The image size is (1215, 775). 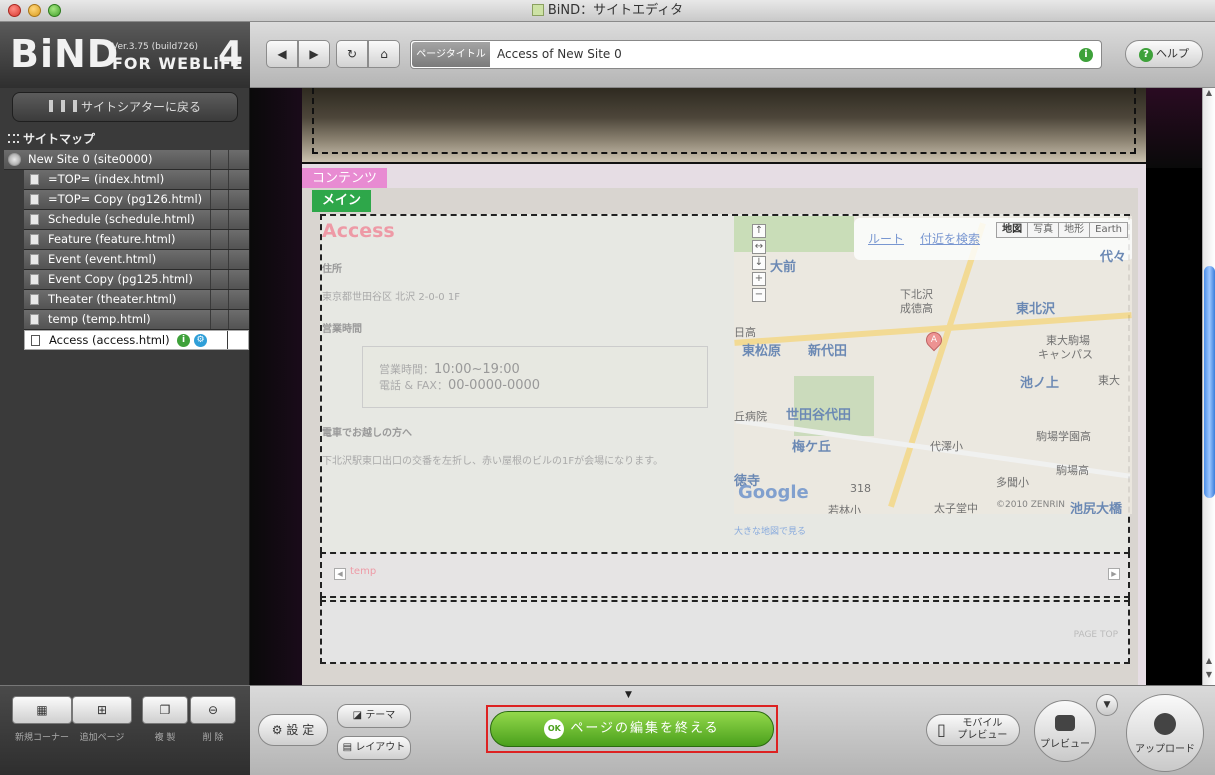 I want to click on mobile-icon: ▯, so click(x=941, y=729).